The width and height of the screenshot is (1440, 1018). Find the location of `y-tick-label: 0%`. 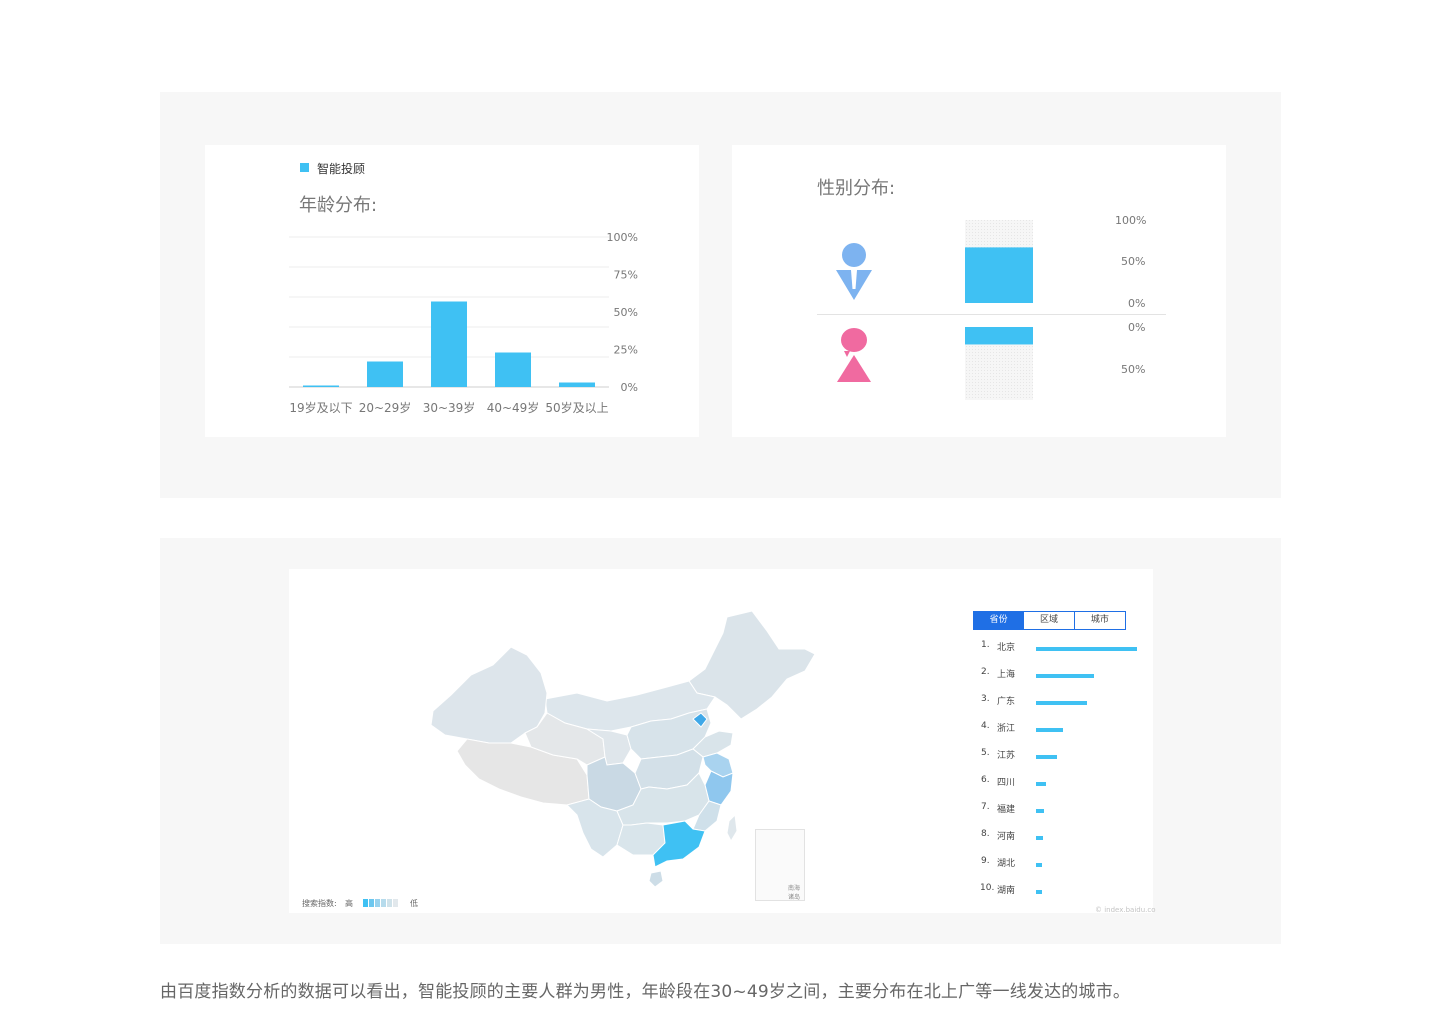

y-tick-label: 0% is located at coordinates (629, 387).